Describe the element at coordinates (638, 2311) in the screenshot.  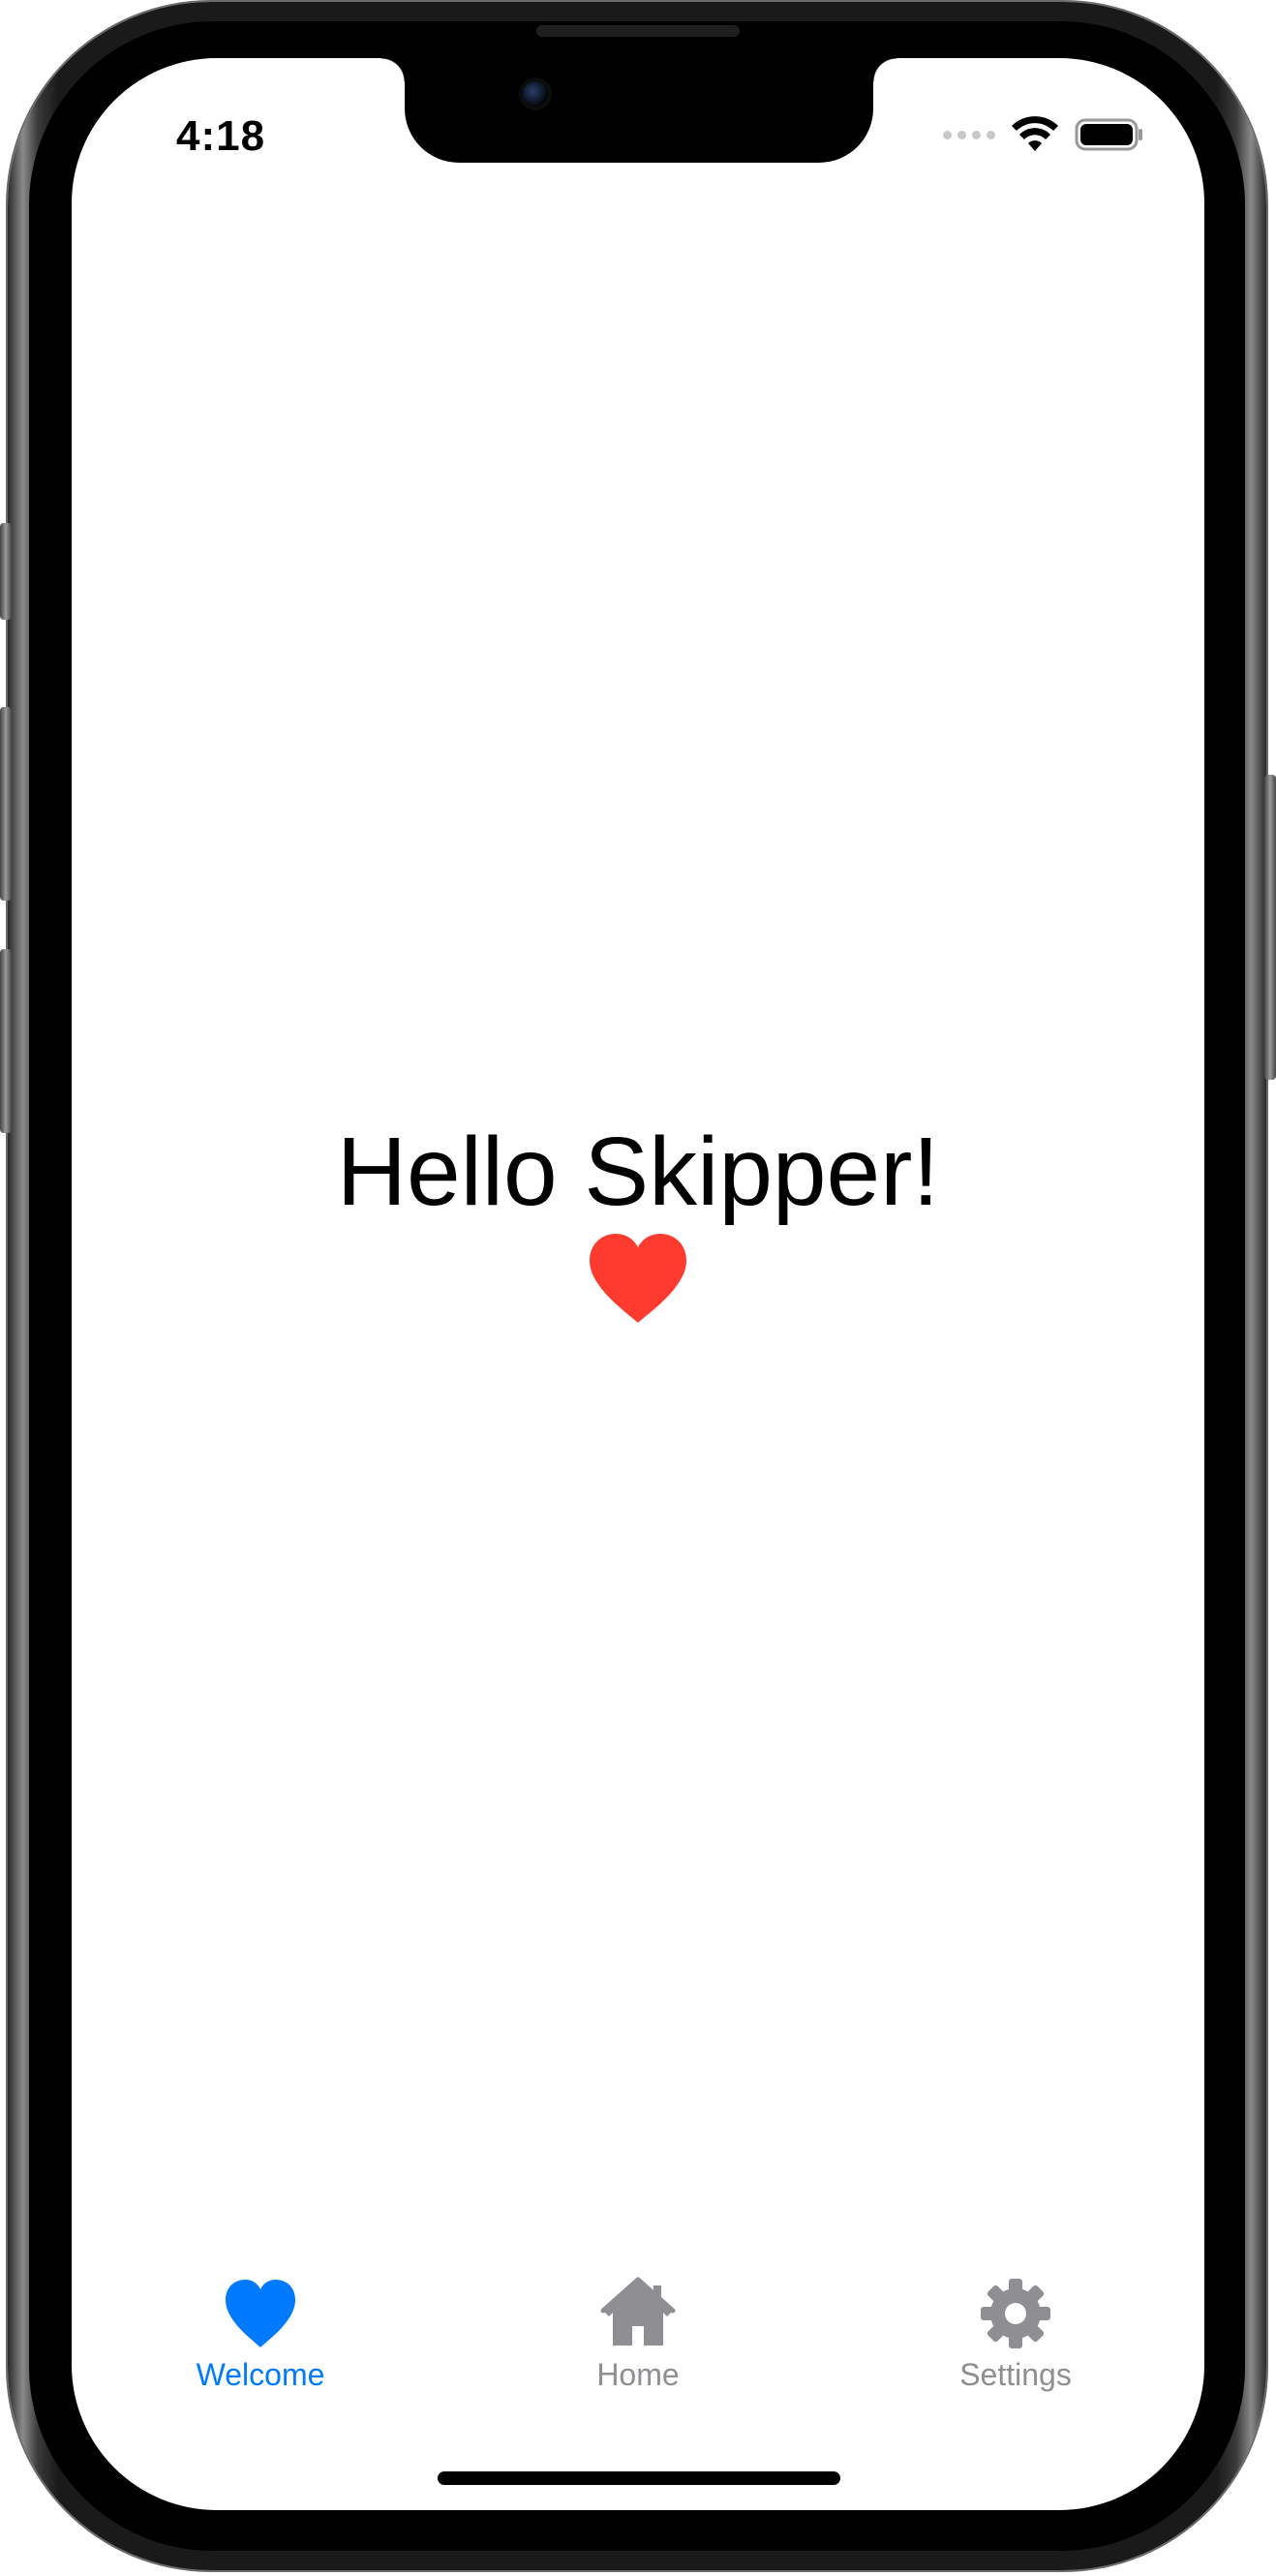
I see `house-fill-icon` at that location.